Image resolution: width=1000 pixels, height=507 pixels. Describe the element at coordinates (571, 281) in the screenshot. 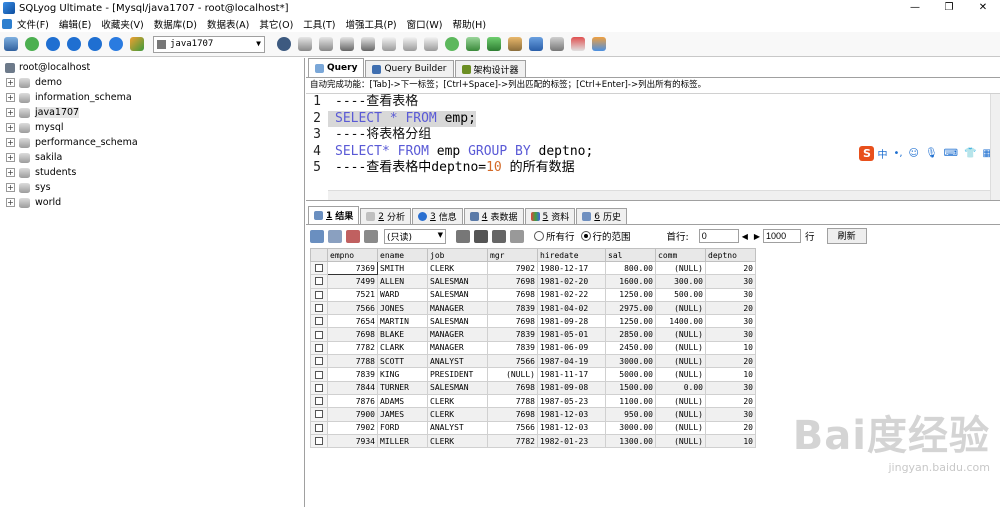

I see `cell-hiredate: 1981-02-20` at that location.